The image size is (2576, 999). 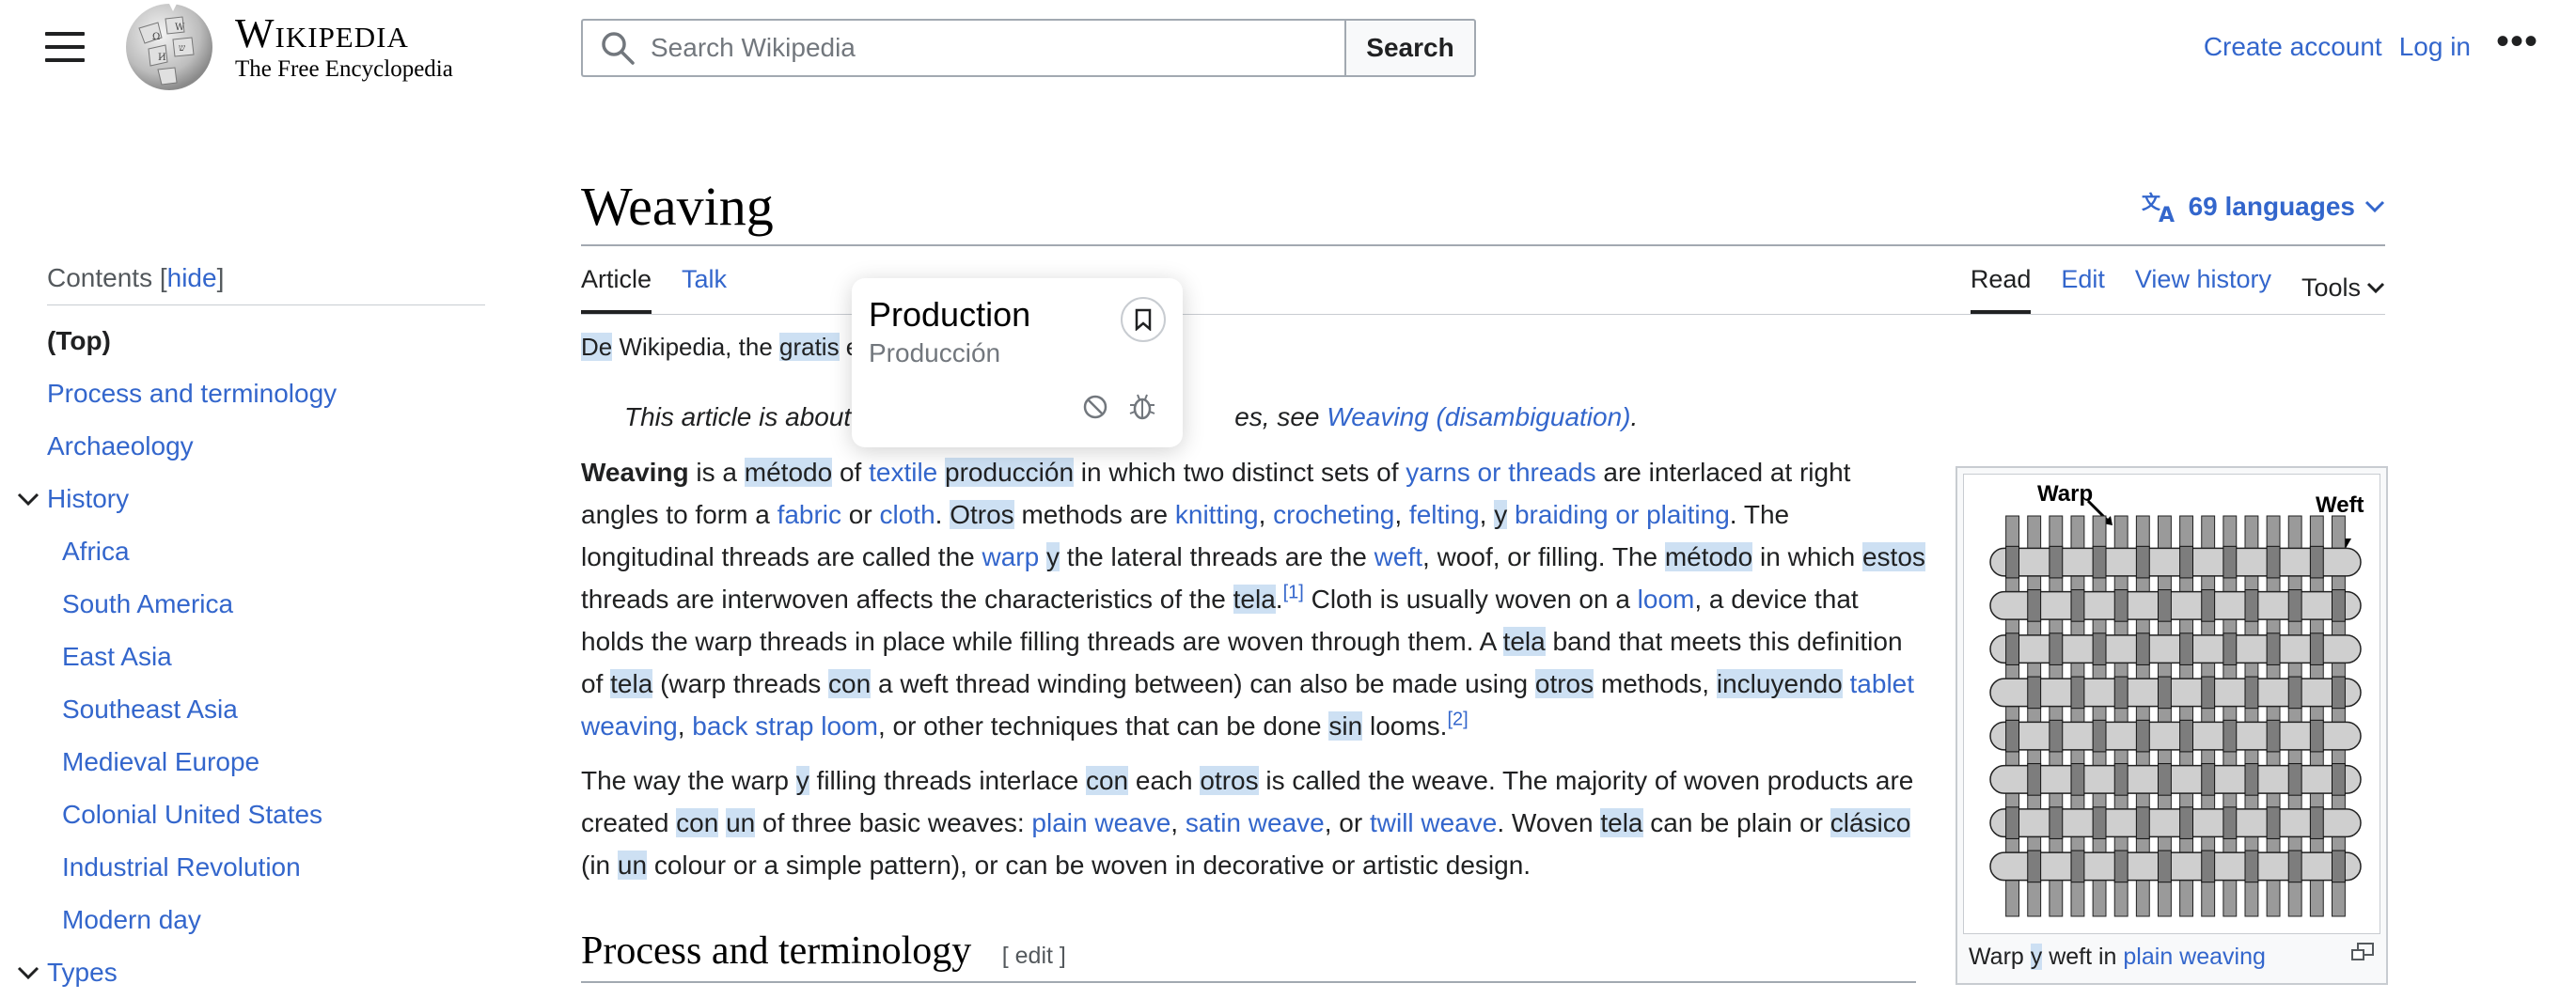 I want to click on highlighted-word: incluyendo, so click(x=1780, y=684).